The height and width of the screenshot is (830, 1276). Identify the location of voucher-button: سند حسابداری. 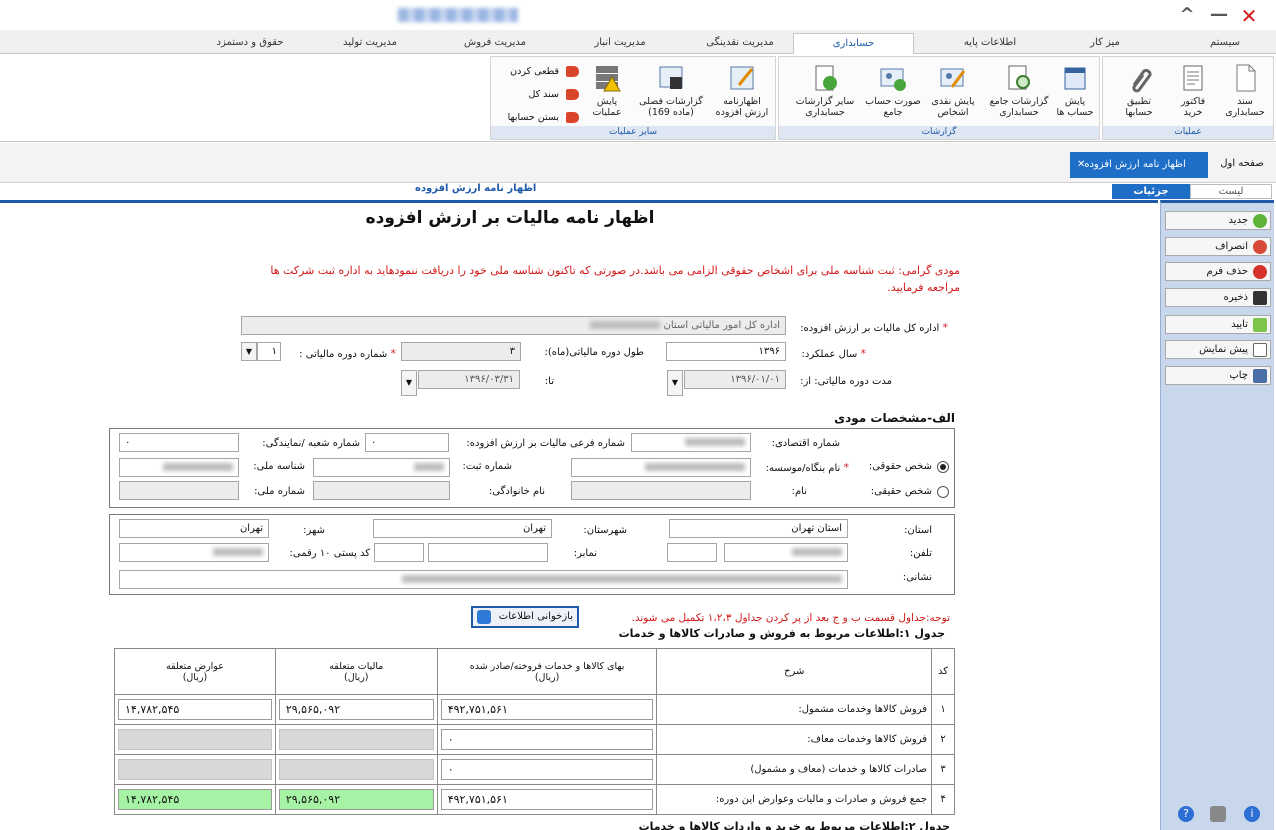
(1245, 95).